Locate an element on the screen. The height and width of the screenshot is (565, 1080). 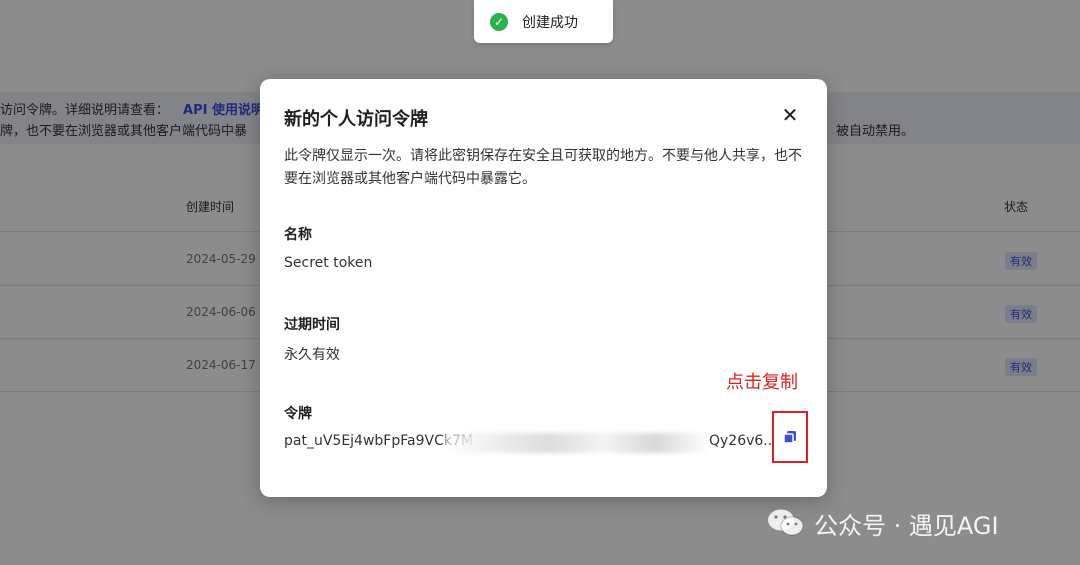
close-icon: ✕ is located at coordinates (790, 115).